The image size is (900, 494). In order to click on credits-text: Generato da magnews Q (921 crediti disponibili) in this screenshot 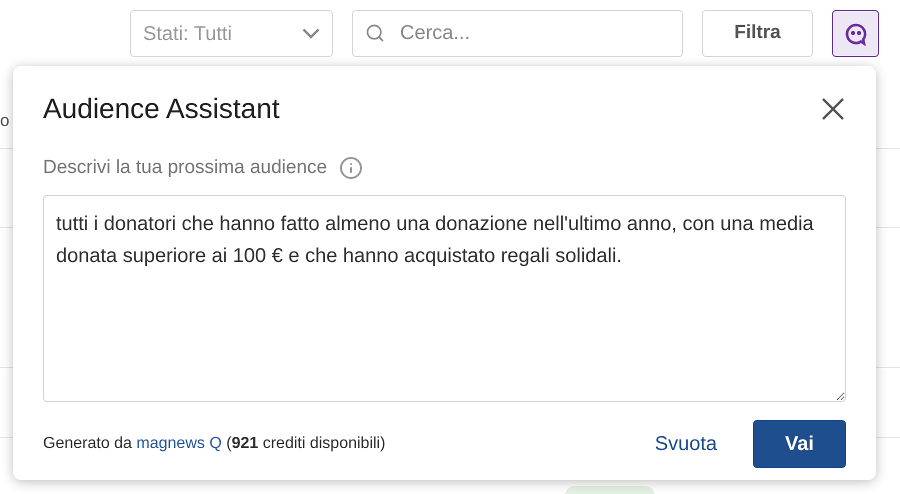, I will do `click(214, 444)`.